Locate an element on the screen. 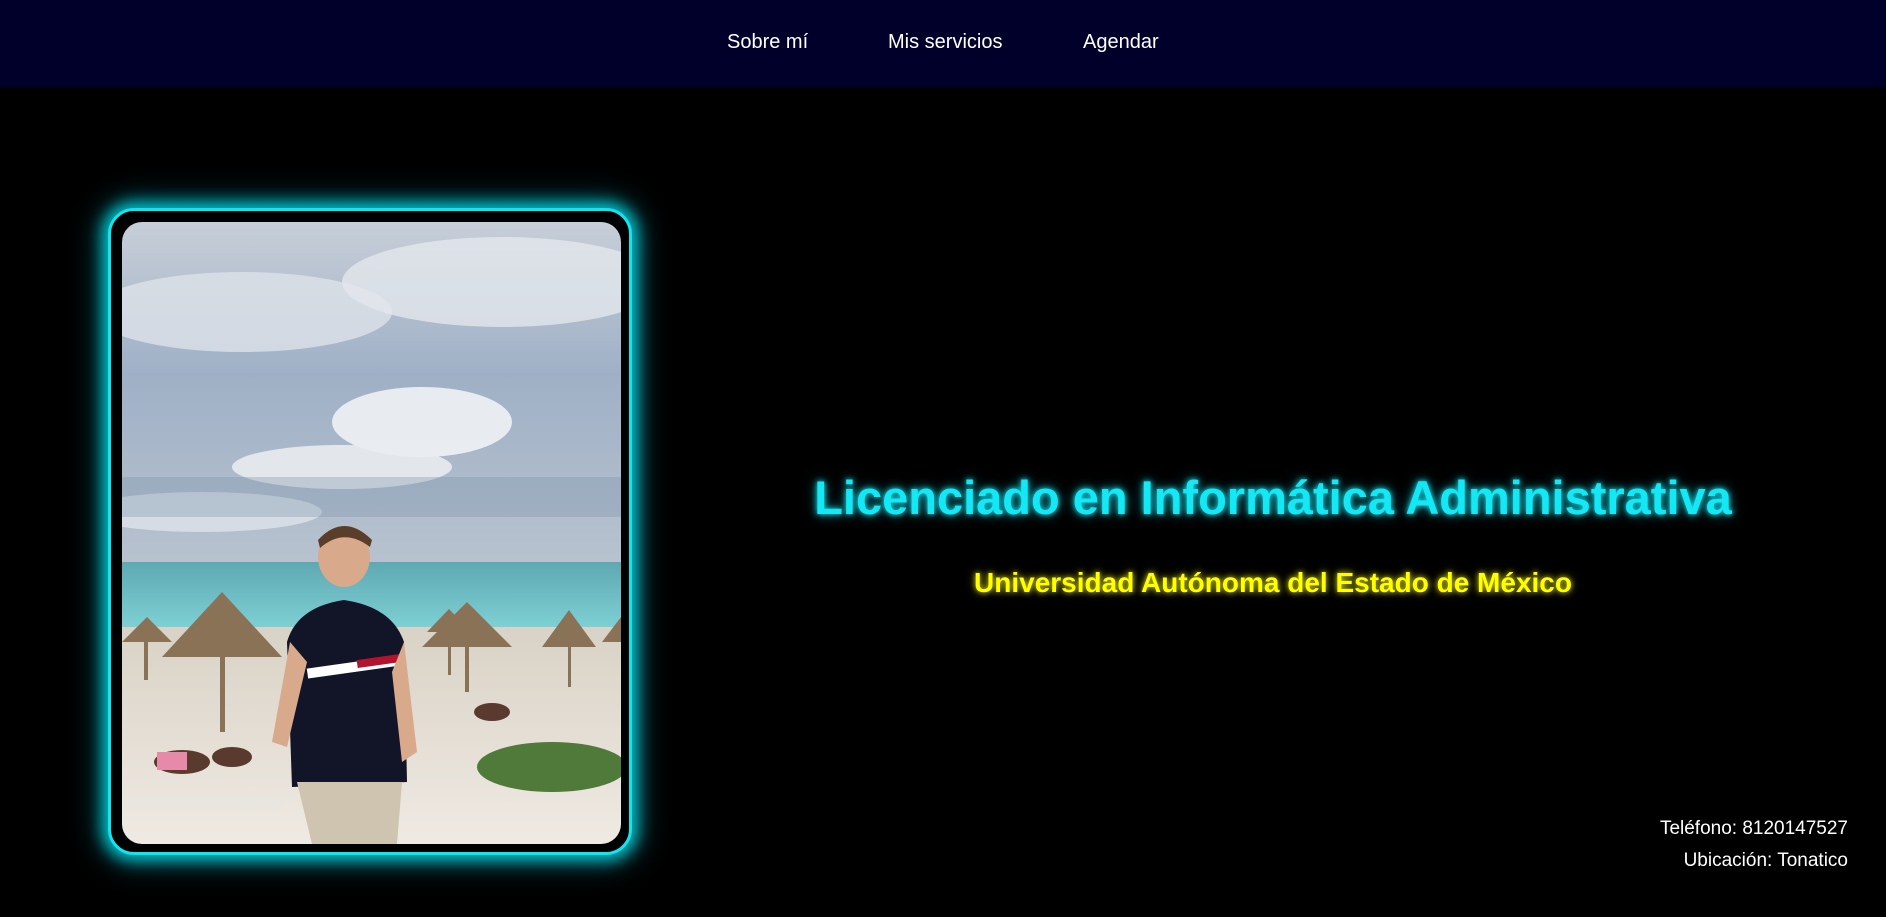 This screenshot has width=1886, height=917. nav-link-mis-servicios: Mis servicios is located at coordinates (945, 42).